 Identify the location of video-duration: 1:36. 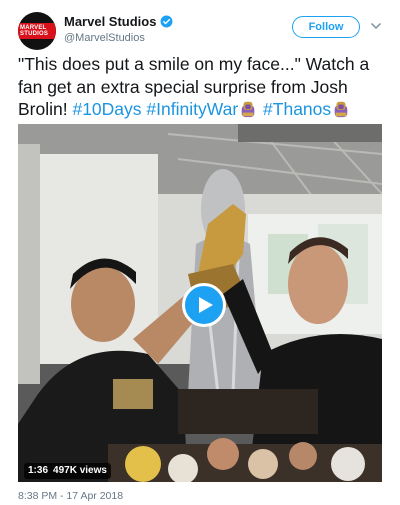
(38, 470).